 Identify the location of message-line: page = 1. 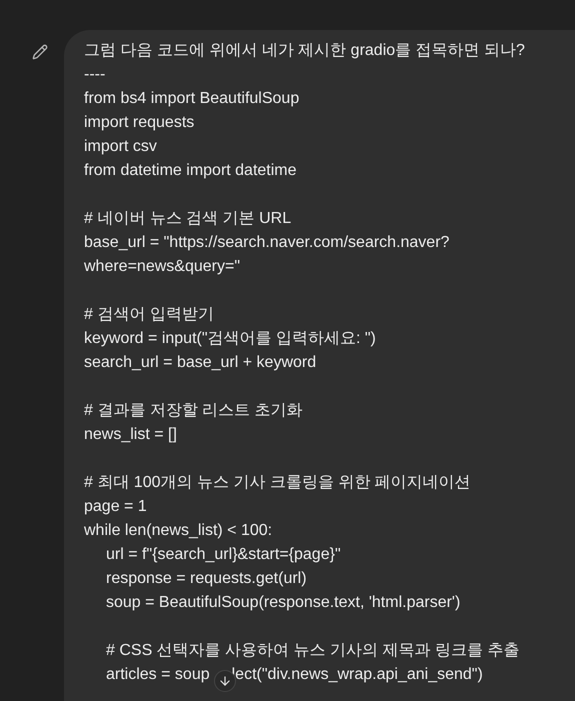
(115, 507).